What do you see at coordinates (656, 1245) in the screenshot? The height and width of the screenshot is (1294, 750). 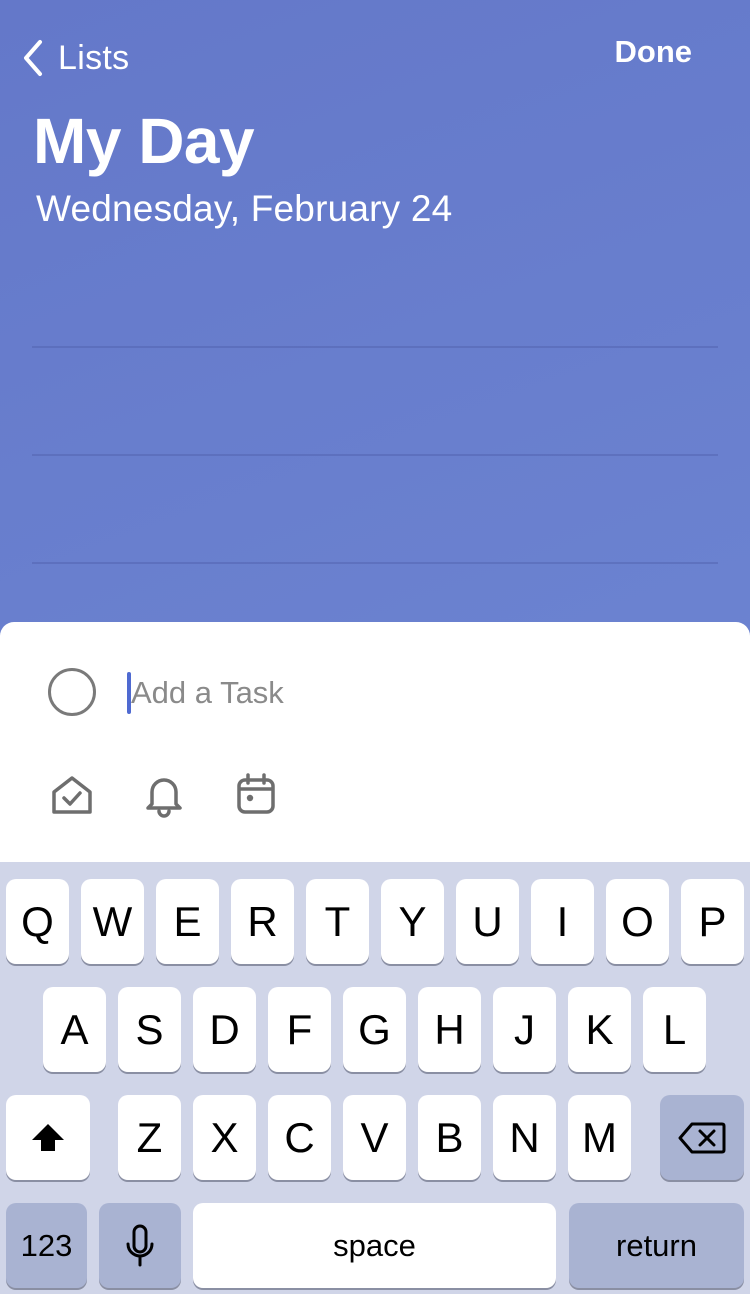 I see `return-key: return` at bounding box center [656, 1245].